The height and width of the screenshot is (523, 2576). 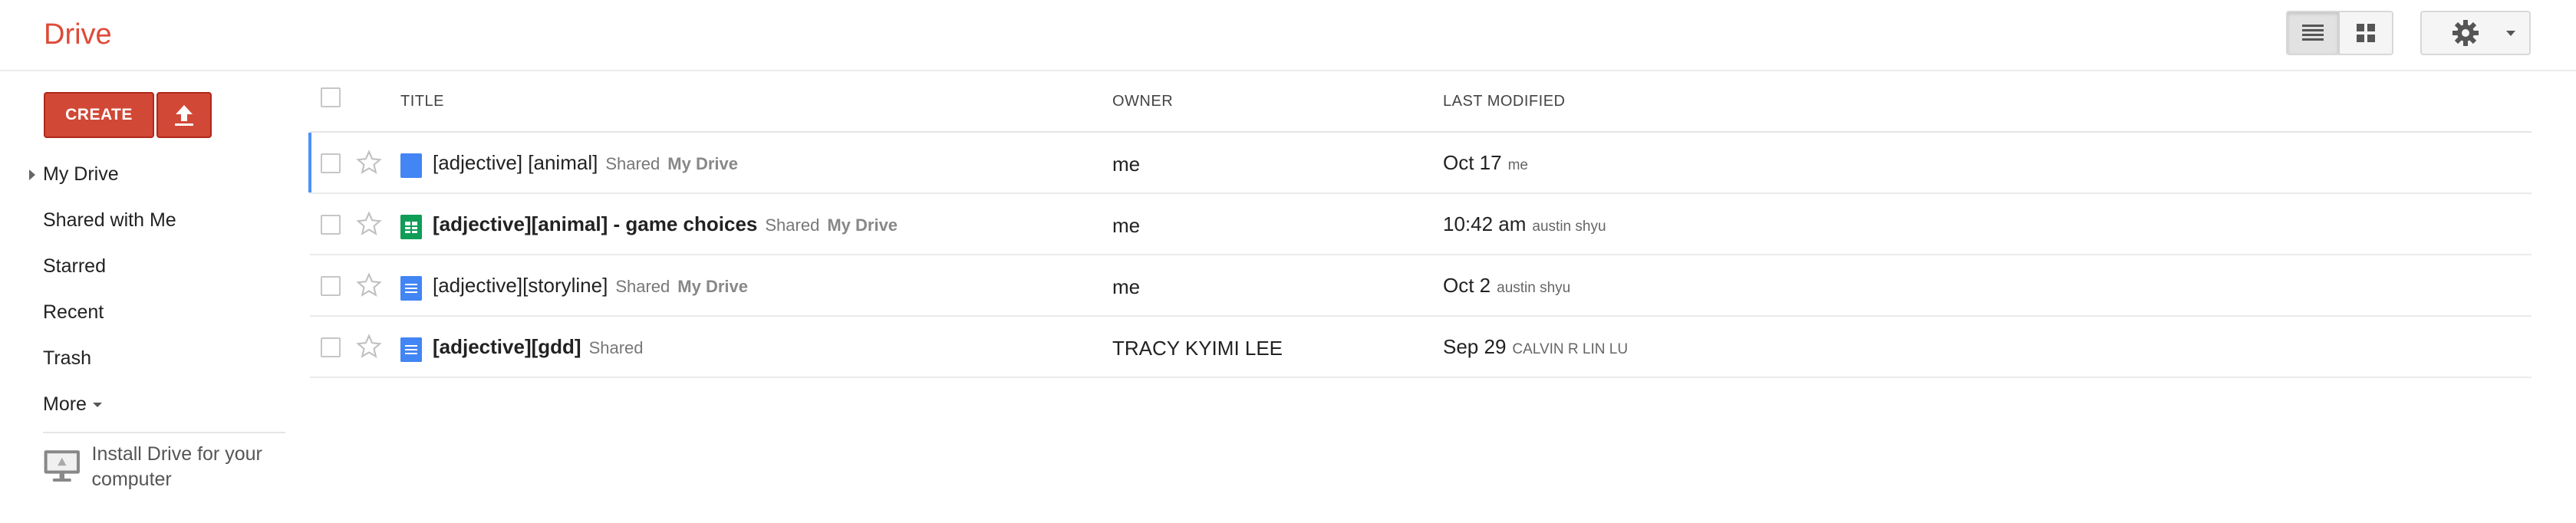 I want to click on list-view-button, so click(x=2314, y=33).